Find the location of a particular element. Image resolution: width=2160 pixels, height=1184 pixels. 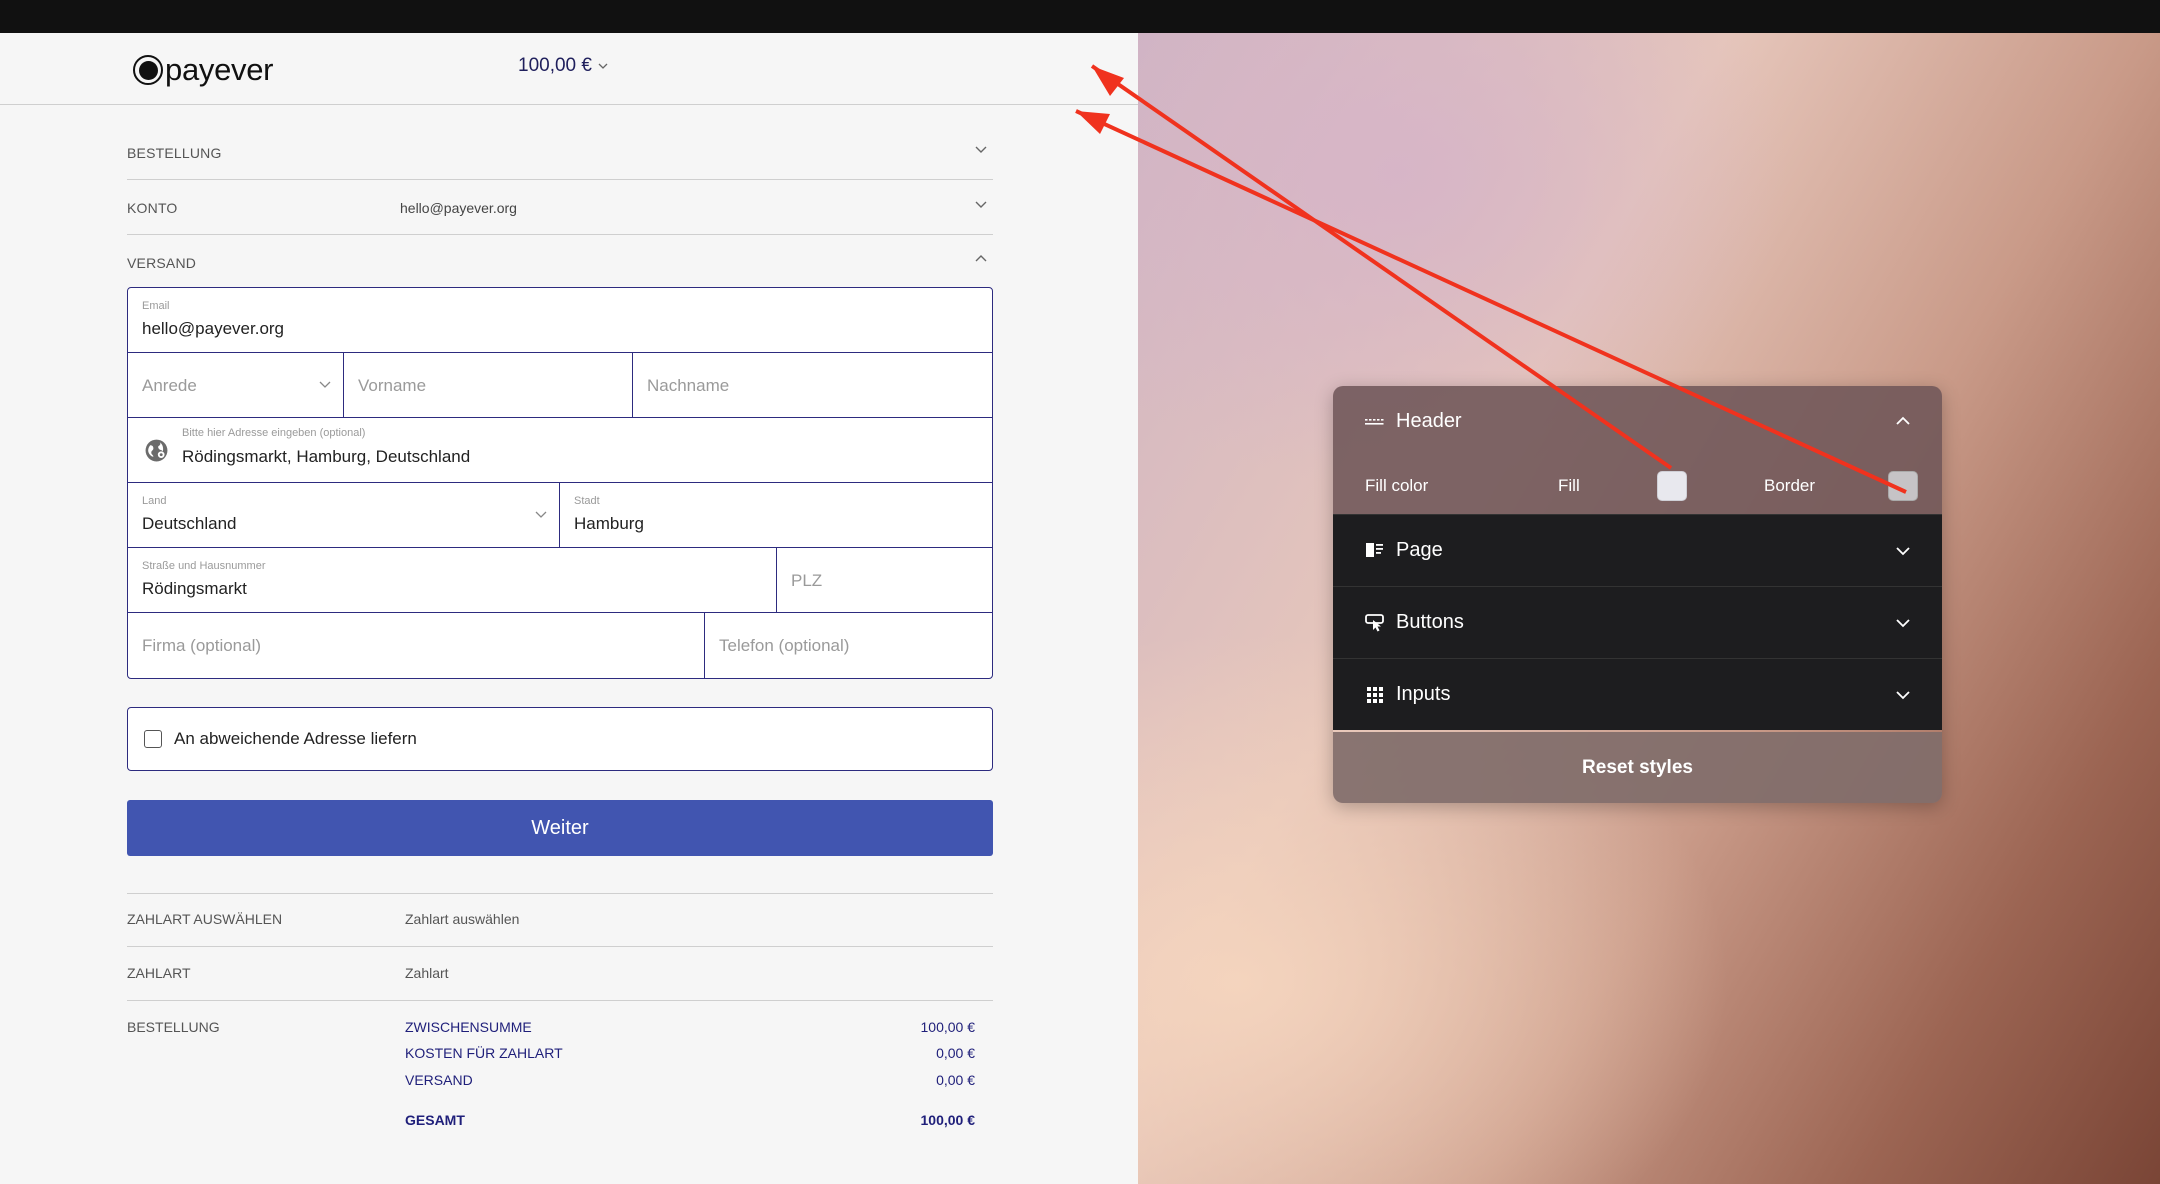

fill-label: Fill is located at coordinates (1569, 485).